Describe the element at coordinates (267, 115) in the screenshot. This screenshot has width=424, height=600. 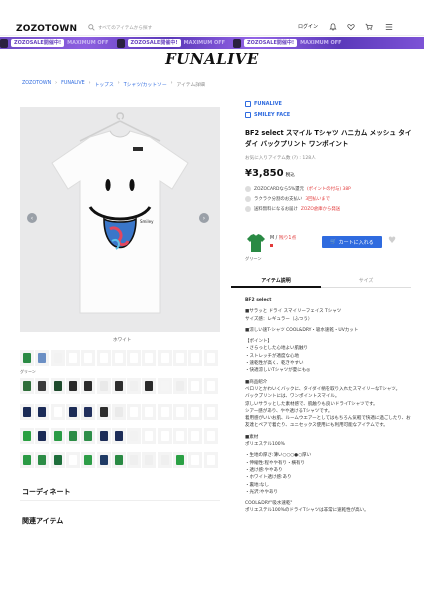
I see `sub-brand-link: SMILEY FACE` at that location.